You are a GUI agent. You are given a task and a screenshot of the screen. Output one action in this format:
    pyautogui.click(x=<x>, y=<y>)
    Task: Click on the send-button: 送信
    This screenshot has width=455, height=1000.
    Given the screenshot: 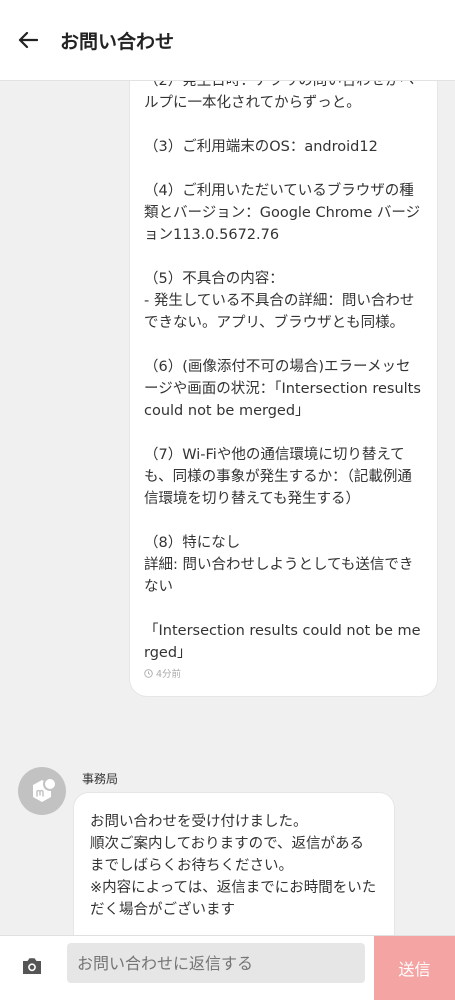 What is the action you would take?
    pyautogui.click(x=414, y=968)
    